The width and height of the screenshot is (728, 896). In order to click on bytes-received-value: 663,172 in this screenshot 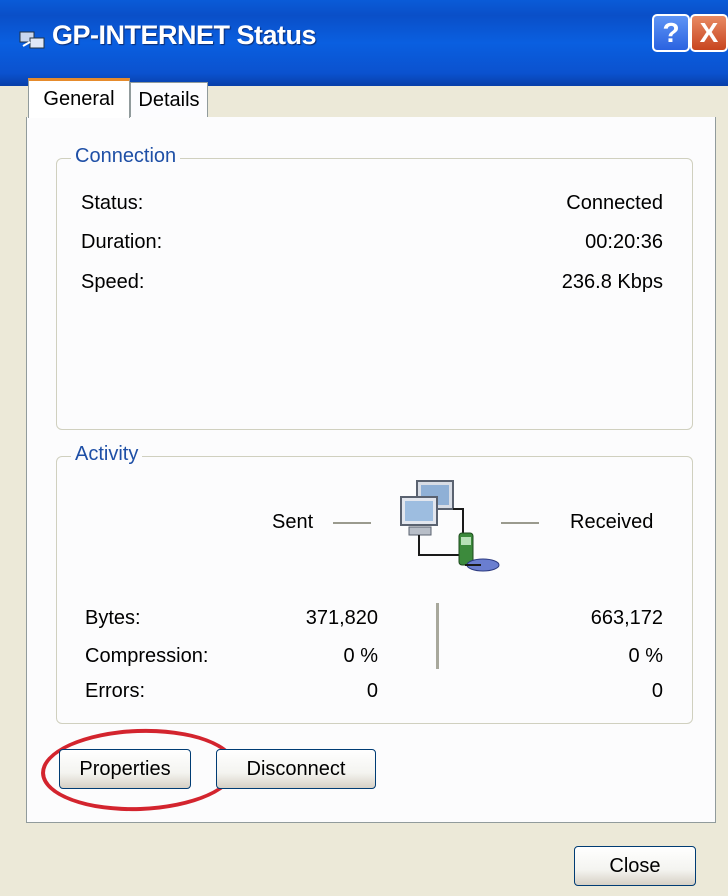, I will do `click(626, 618)`.